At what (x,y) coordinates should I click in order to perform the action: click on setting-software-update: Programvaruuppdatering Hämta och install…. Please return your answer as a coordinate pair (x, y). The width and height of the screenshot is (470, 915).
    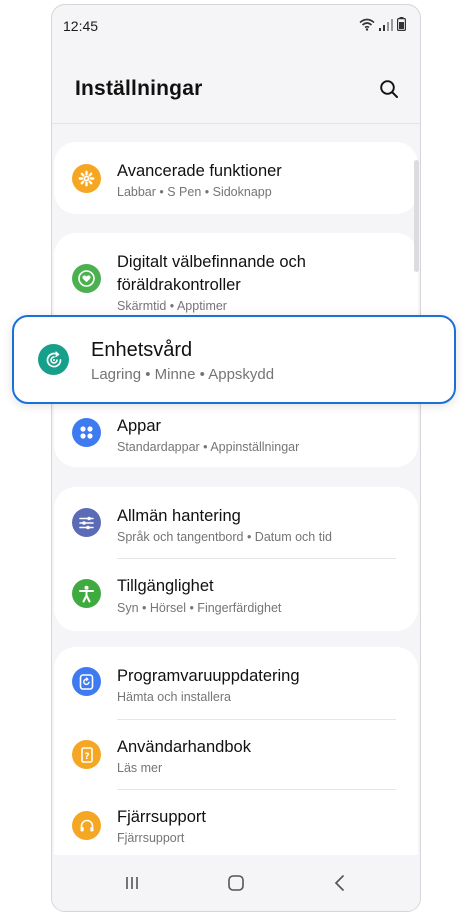
    Looking at the image, I should click on (236, 682).